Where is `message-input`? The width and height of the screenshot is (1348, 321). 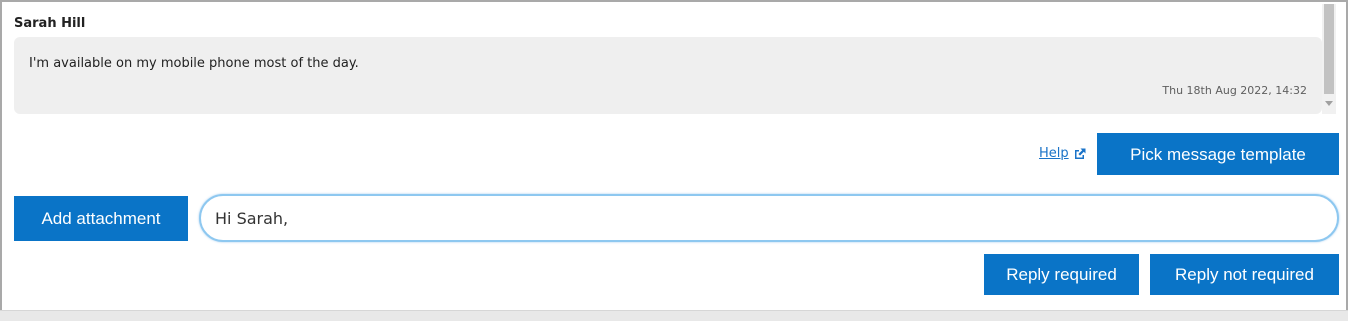 message-input is located at coordinates (769, 218).